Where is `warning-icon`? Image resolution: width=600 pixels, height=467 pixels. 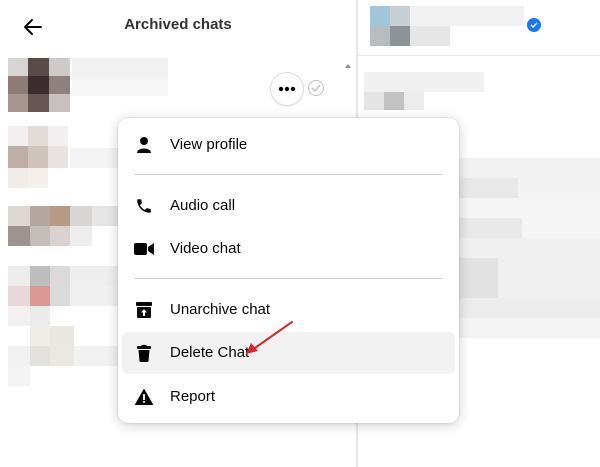 warning-icon is located at coordinates (144, 397).